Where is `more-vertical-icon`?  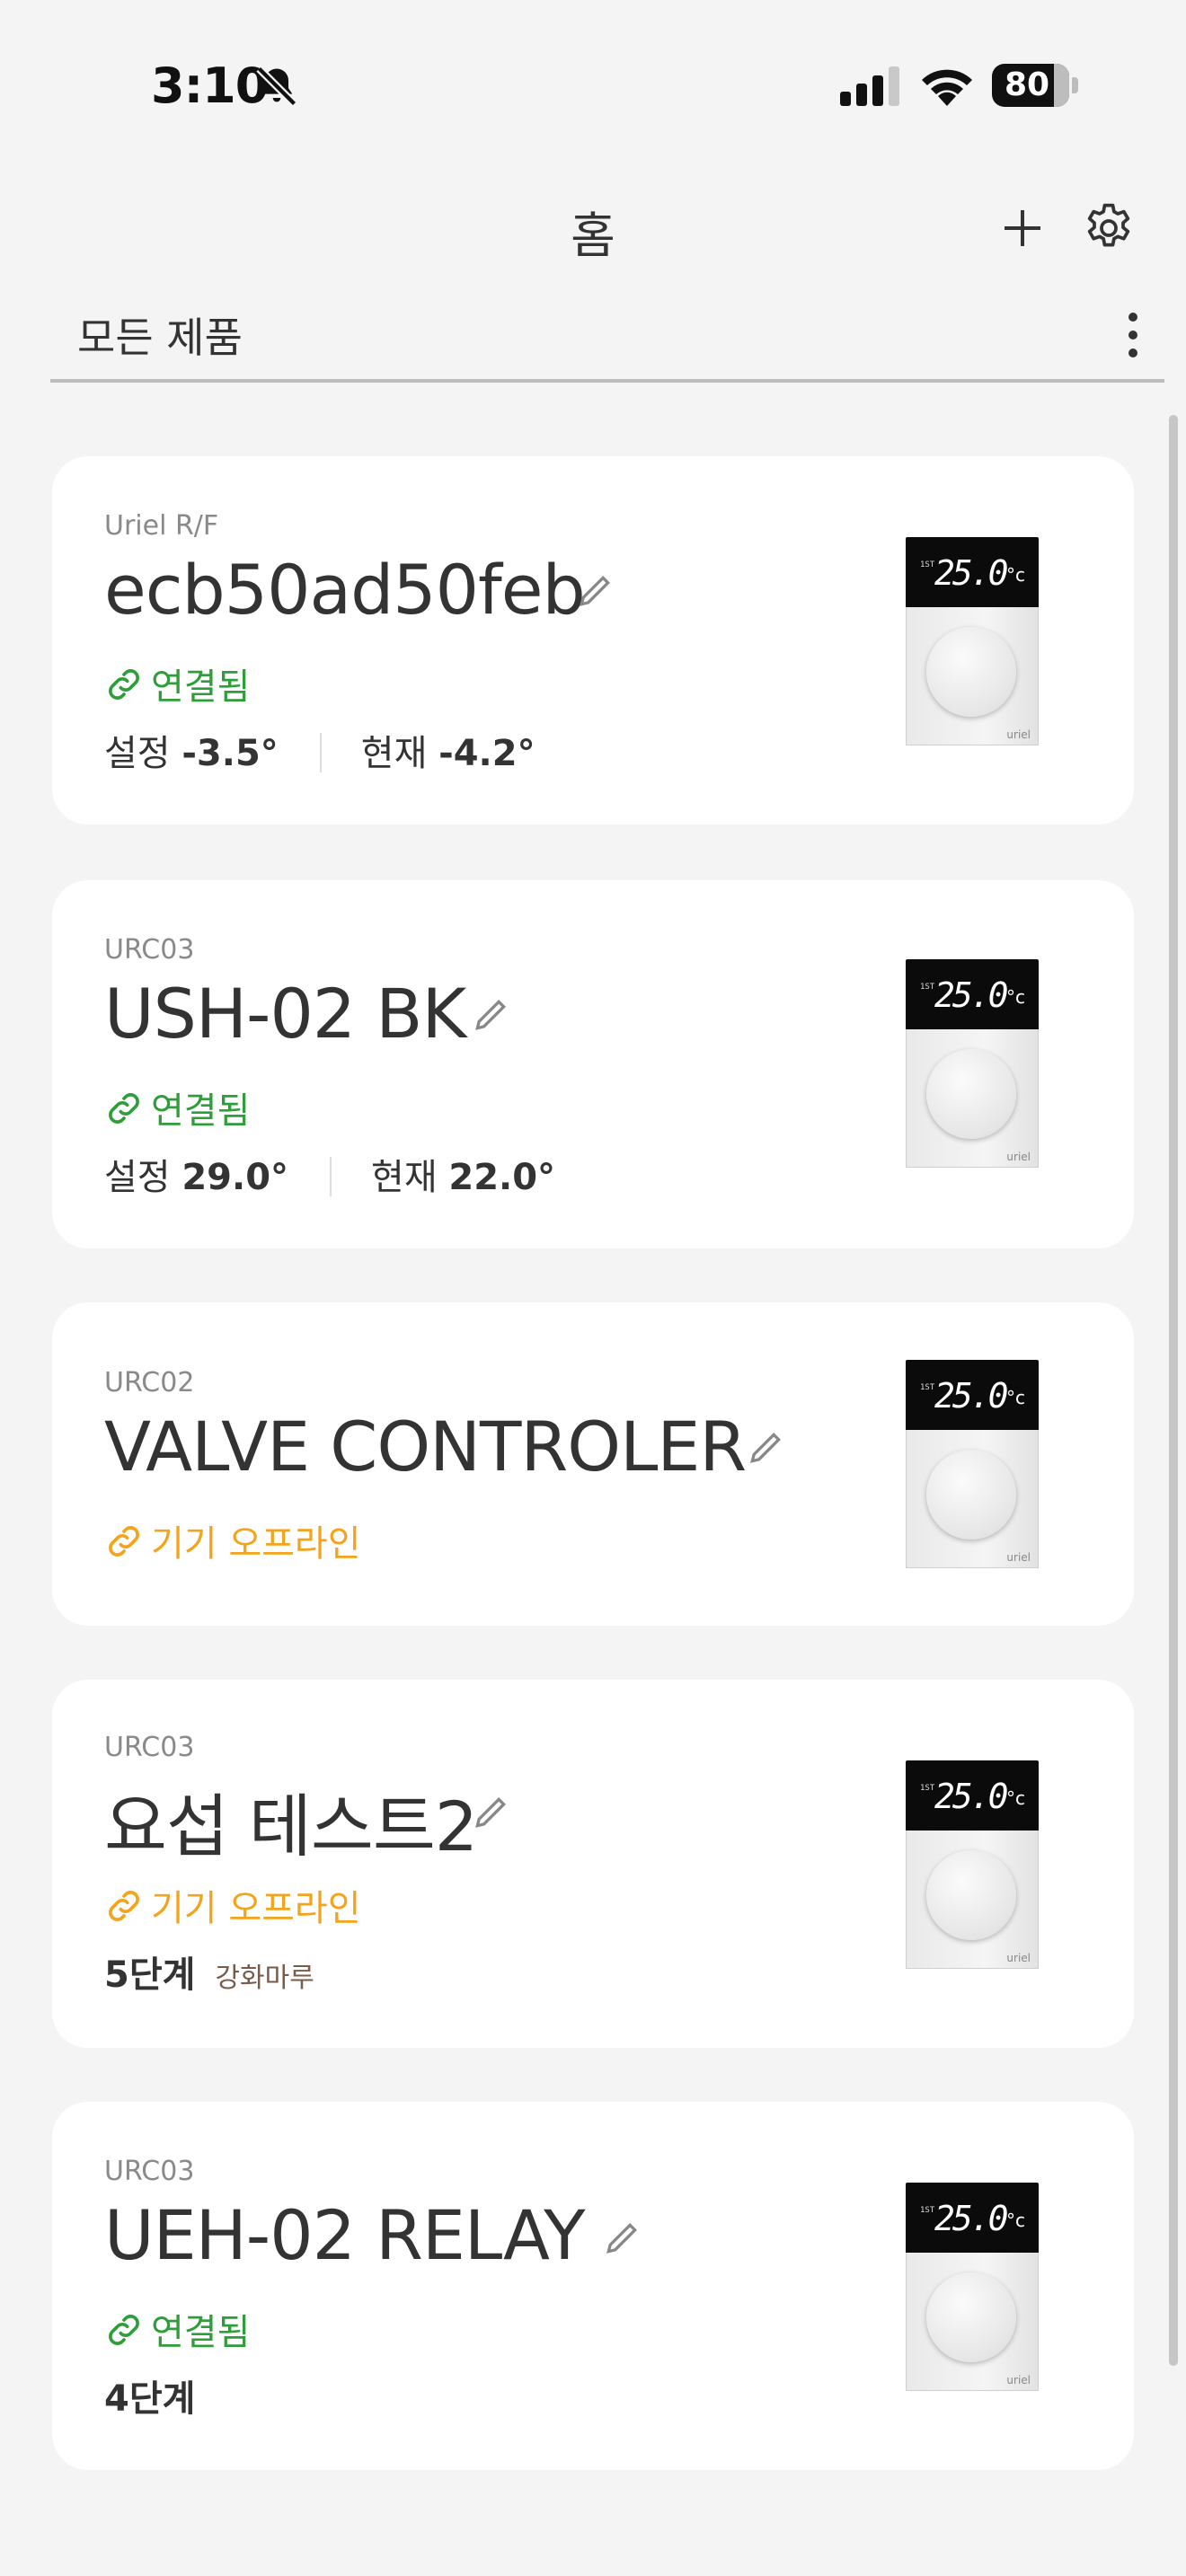
more-vertical-icon is located at coordinates (1134, 336).